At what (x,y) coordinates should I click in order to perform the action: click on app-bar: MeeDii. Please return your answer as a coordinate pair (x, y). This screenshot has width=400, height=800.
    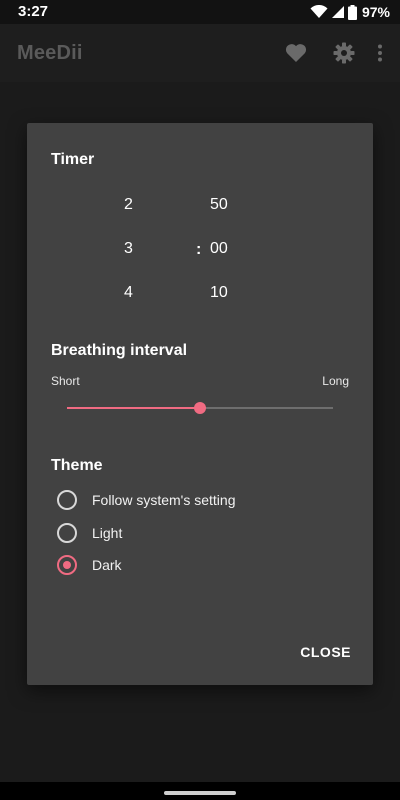
    Looking at the image, I should click on (200, 53).